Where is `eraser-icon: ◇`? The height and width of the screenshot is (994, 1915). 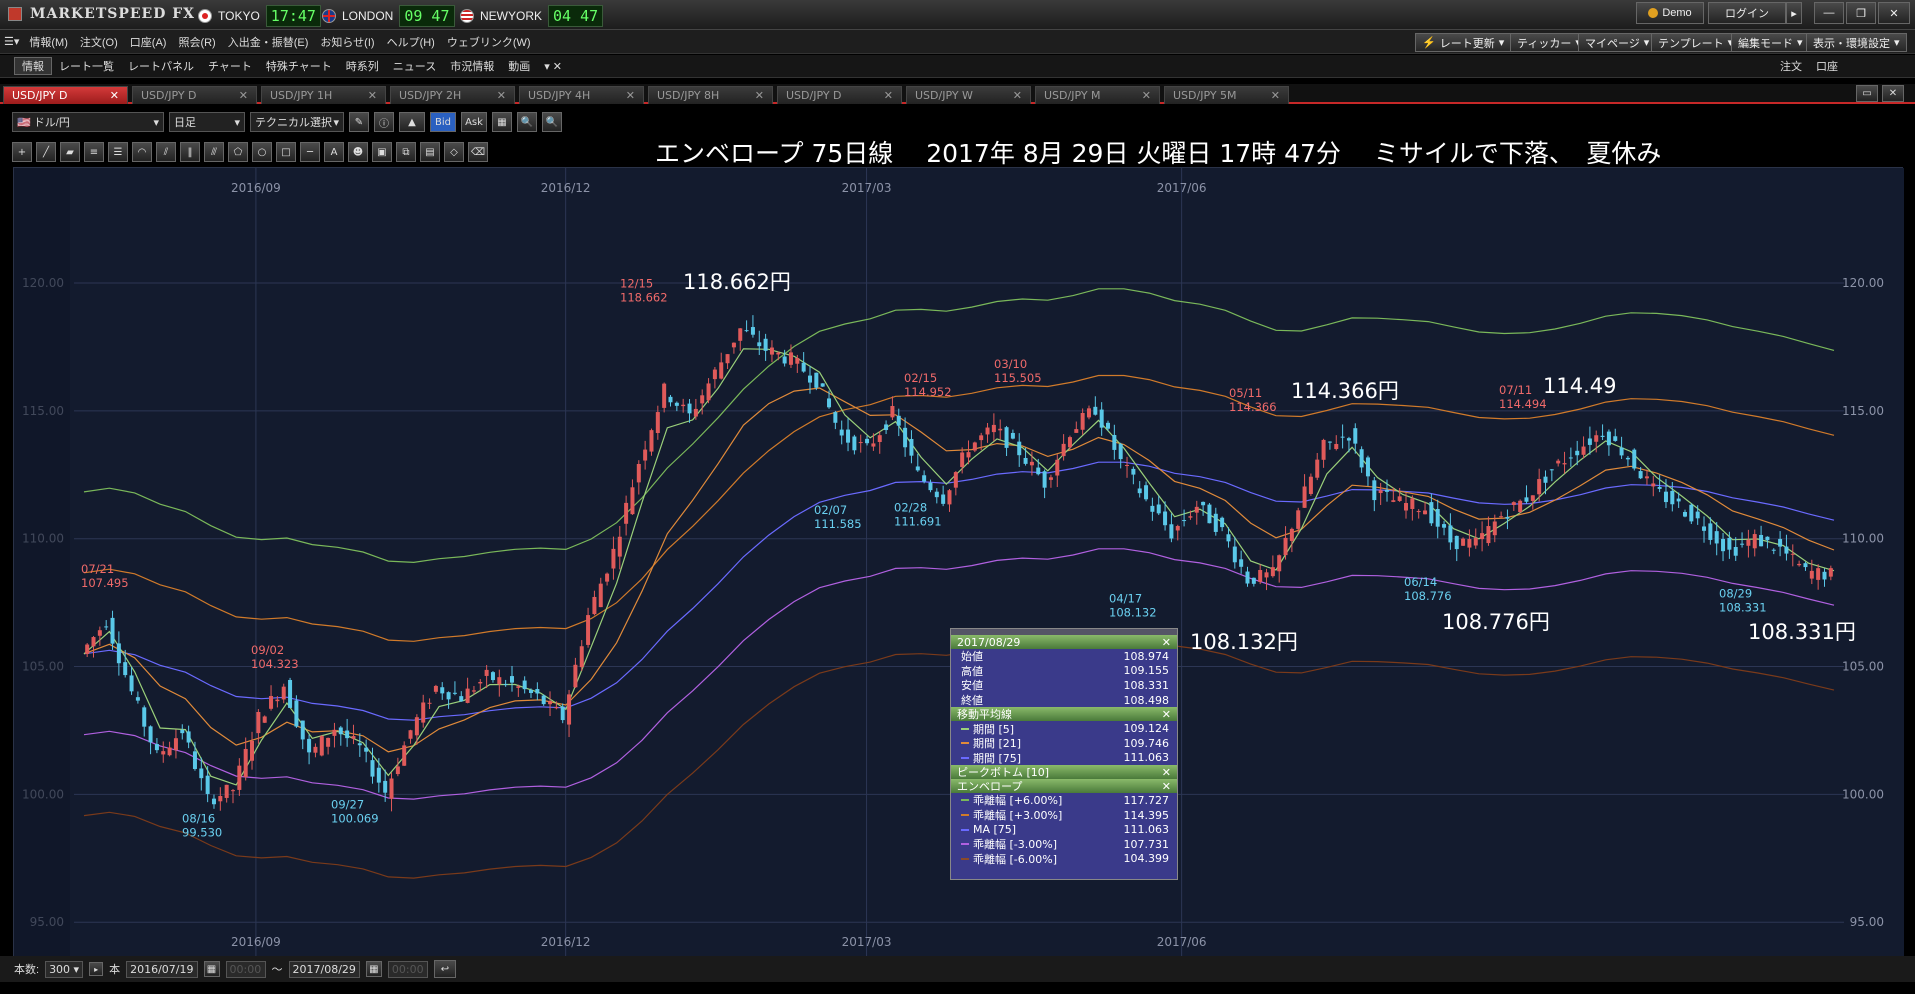 eraser-icon: ◇ is located at coordinates (454, 152).